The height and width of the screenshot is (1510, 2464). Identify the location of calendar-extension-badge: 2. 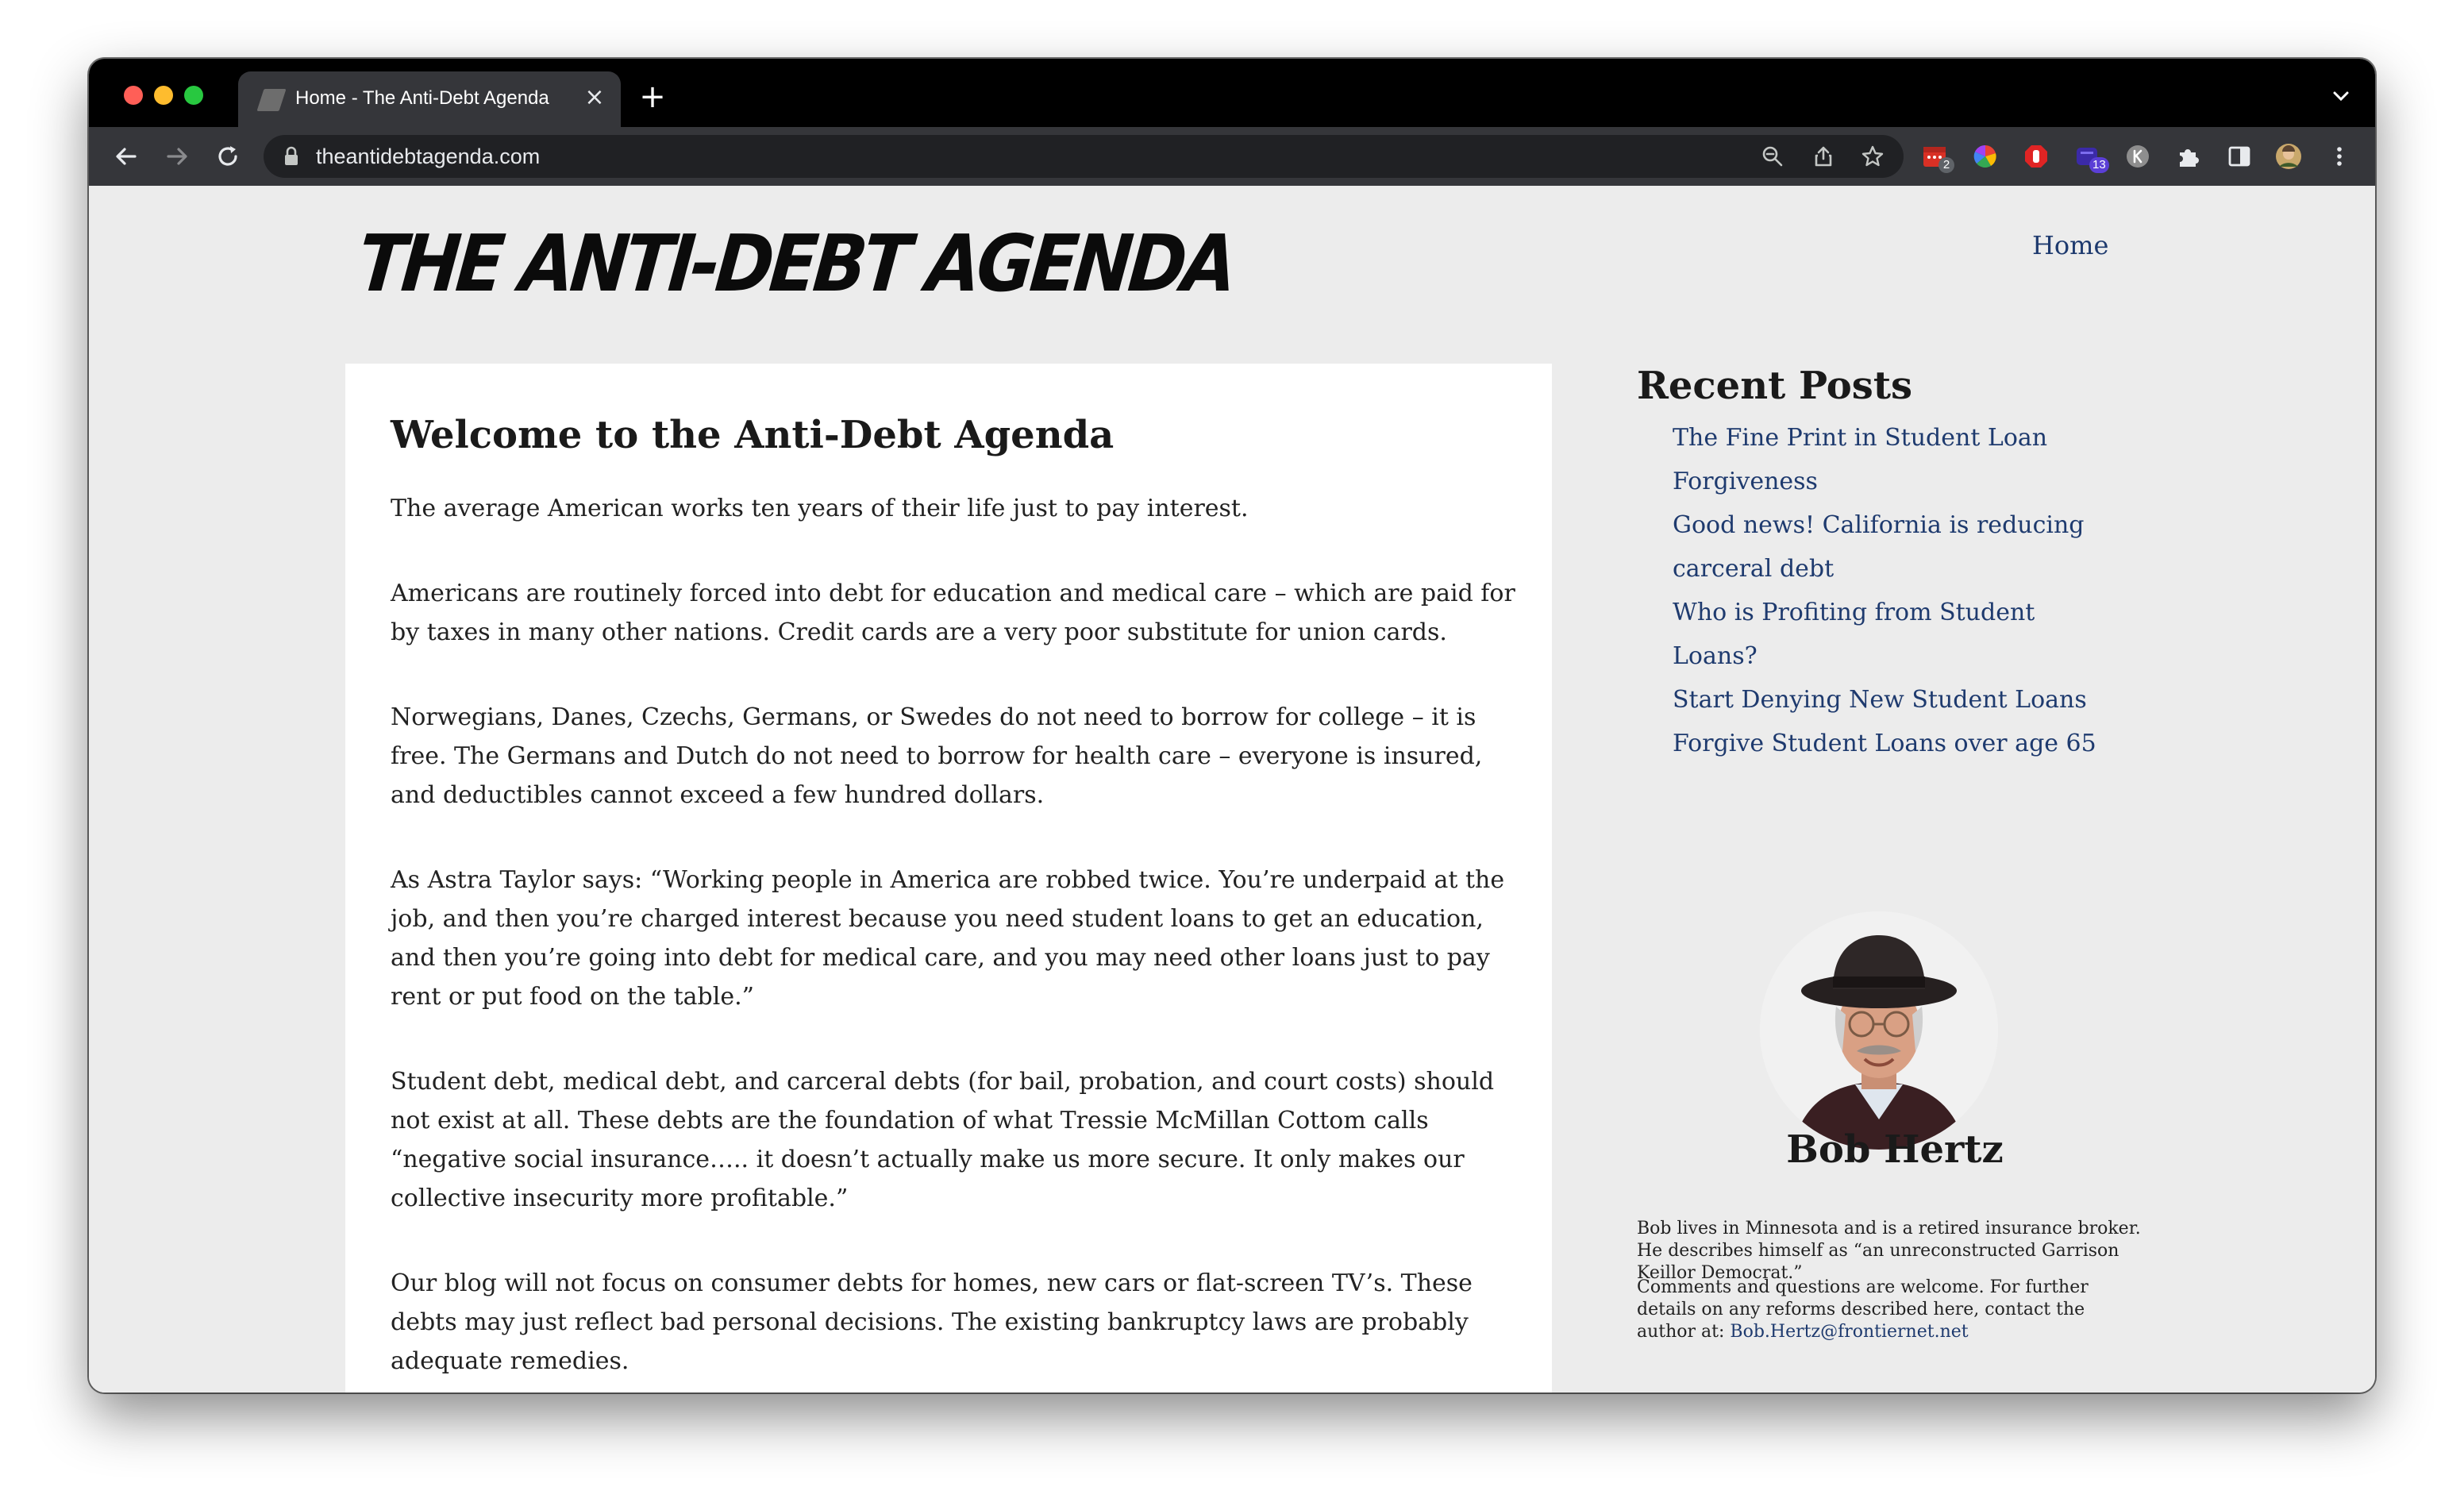
(1946, 165).